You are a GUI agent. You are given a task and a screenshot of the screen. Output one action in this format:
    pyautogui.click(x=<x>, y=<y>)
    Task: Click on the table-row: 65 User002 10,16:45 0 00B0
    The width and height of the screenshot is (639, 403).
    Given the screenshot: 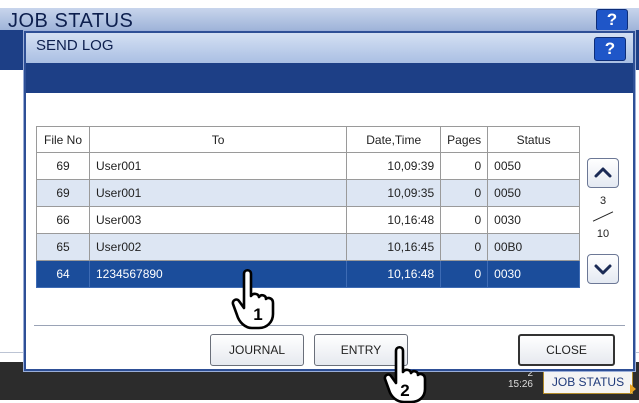 What is the action you would take?
    pyautogui.click(x=308, y=247)
    